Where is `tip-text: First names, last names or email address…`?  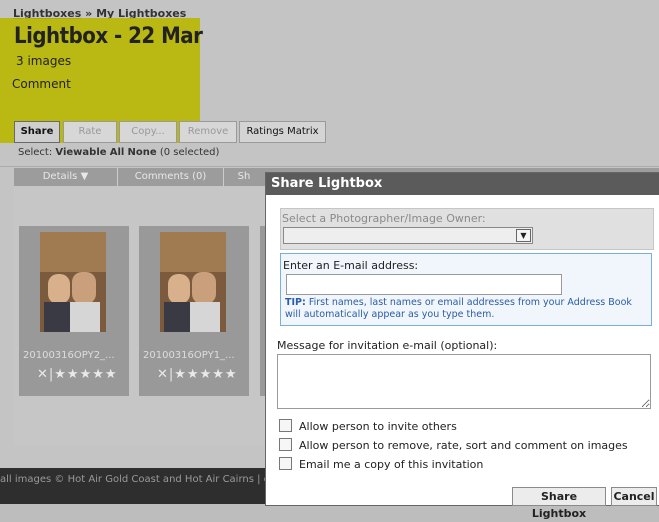 tip-text: First names, last names or email address… is located at coordinates (458, 308).